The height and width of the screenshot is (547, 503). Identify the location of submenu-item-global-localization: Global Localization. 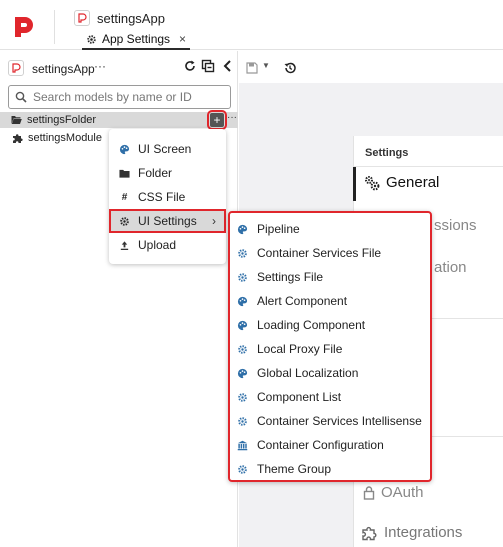
(330, 373).